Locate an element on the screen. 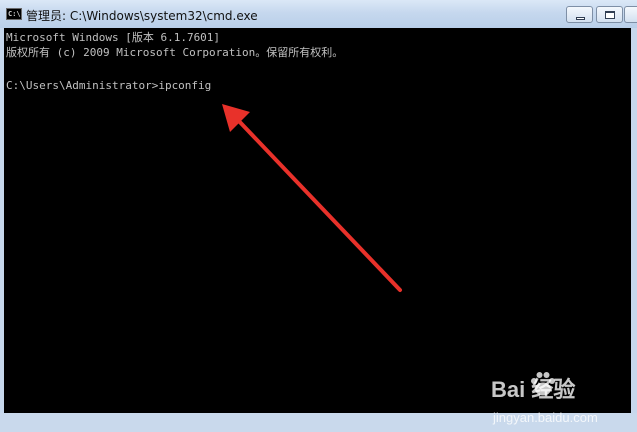 This screenshot has width=637, height=432. watermark-url: jingyan.baidu.com is located at coordinates (545, 417).